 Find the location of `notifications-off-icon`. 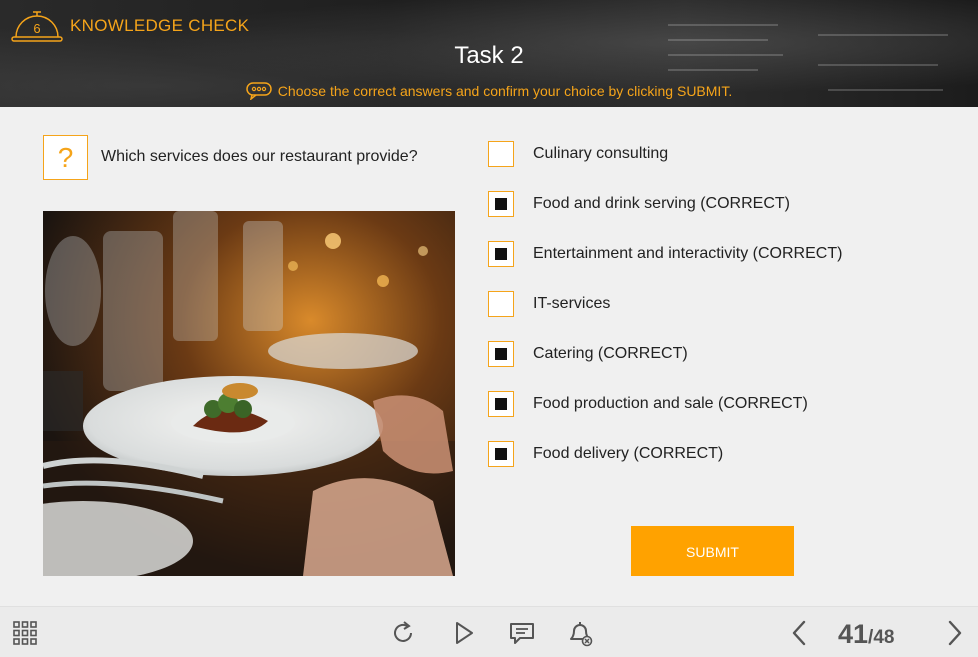

notifications-off-icon is located at coordinates (580, 633).